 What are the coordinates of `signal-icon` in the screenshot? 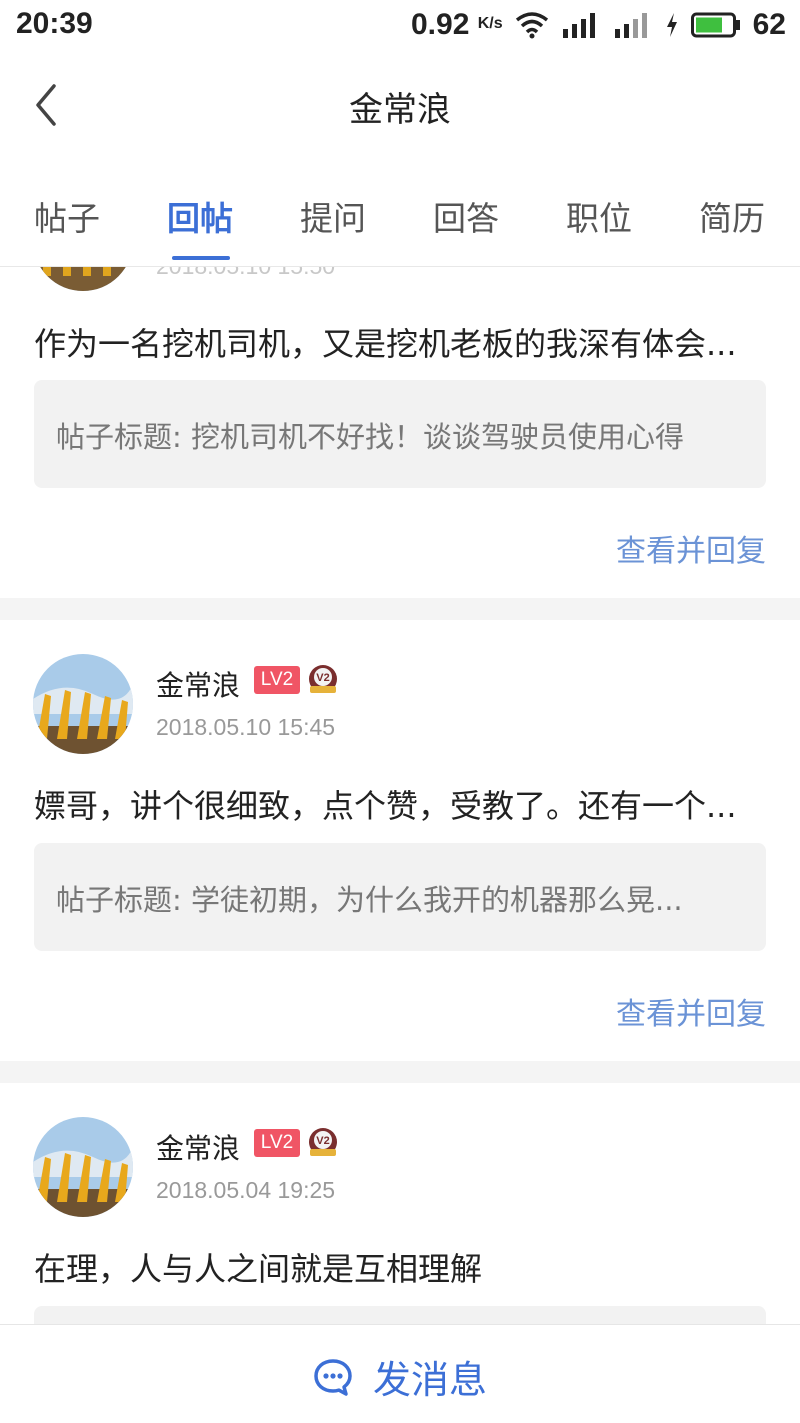 It's located at (578, 25).